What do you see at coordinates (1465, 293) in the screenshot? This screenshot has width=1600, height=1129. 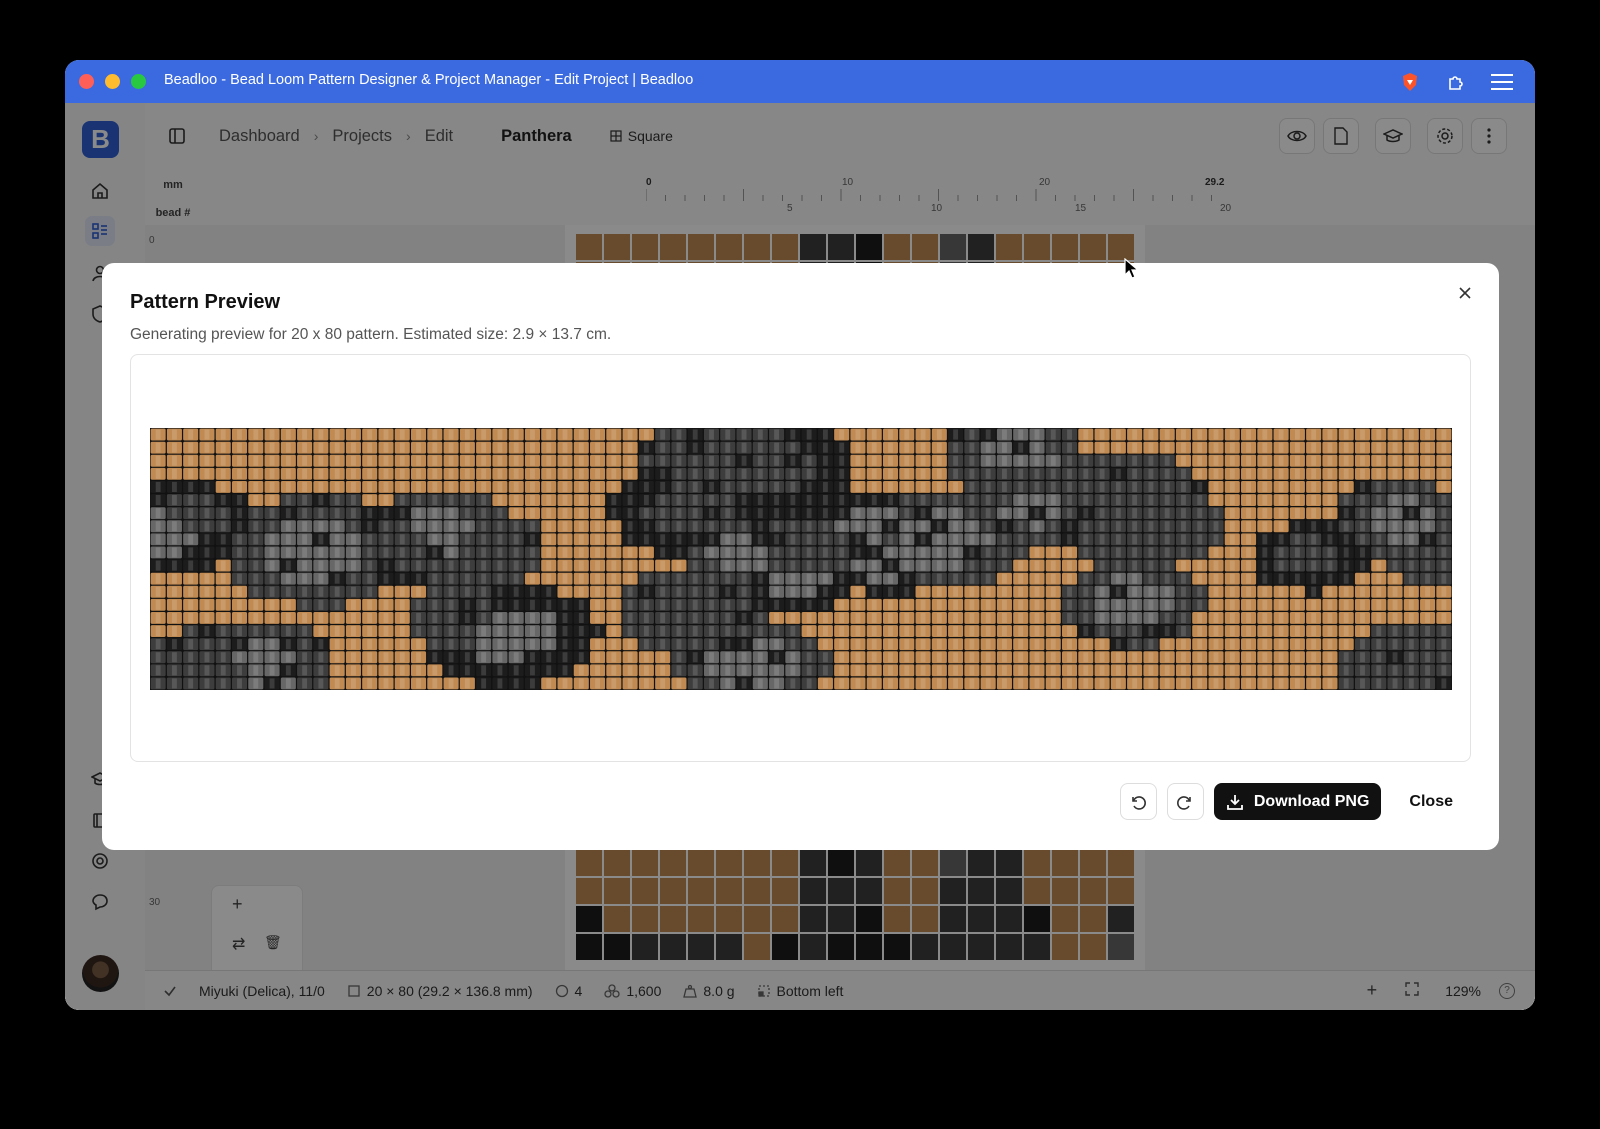 I see `close-icon` at bounding box center [1465, 293].